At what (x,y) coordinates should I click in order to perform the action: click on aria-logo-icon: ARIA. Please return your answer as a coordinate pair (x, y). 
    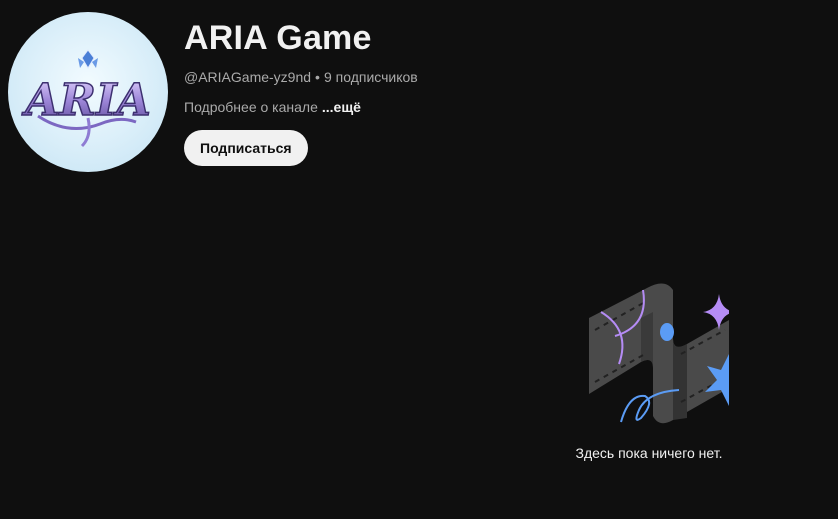
    Looking at the image, I should click on (86, 98).